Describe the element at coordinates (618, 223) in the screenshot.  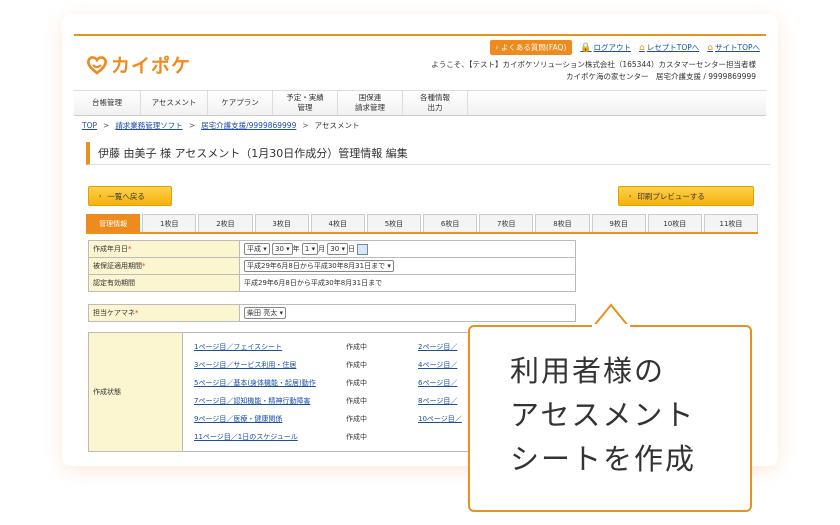
I see `tab-sheet-9: 9枚目` at that location.